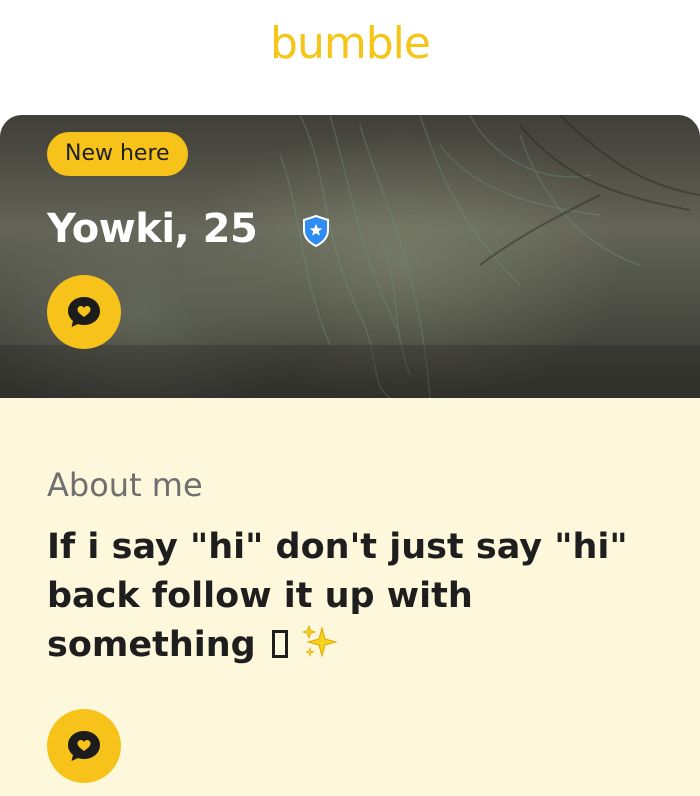 The height and width of the screenshot is (796, 700). I want to click on new-here-badge: New here, so click(117, 154).